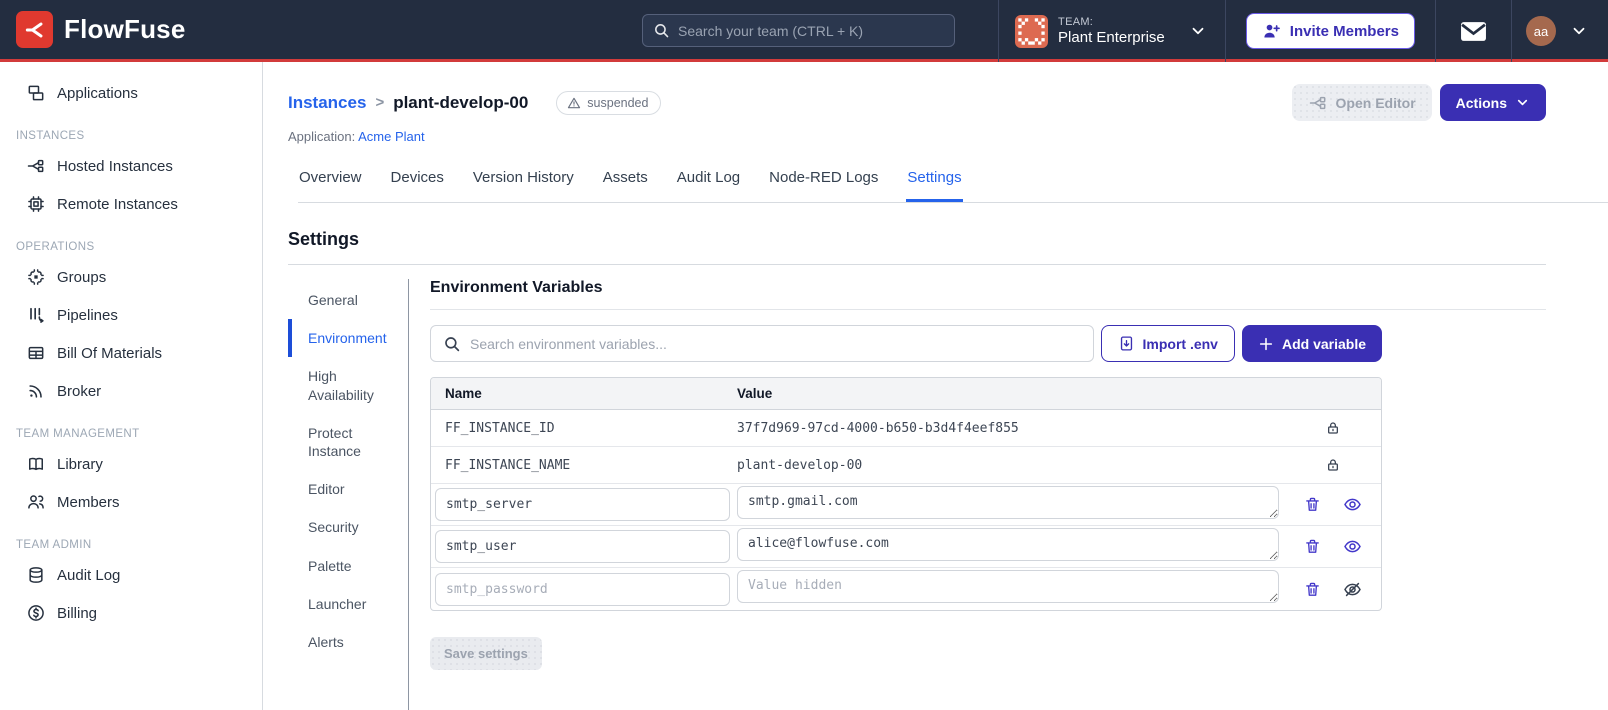  I want to click on tab-audit-log: Audit Log, so click(708, 181).